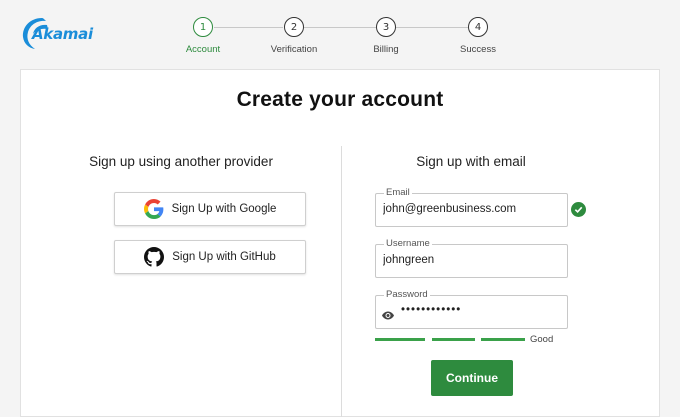 The height and width of the screenshot is (417, 680). I want to click on email-valid-check-icon, so click(578, 209).